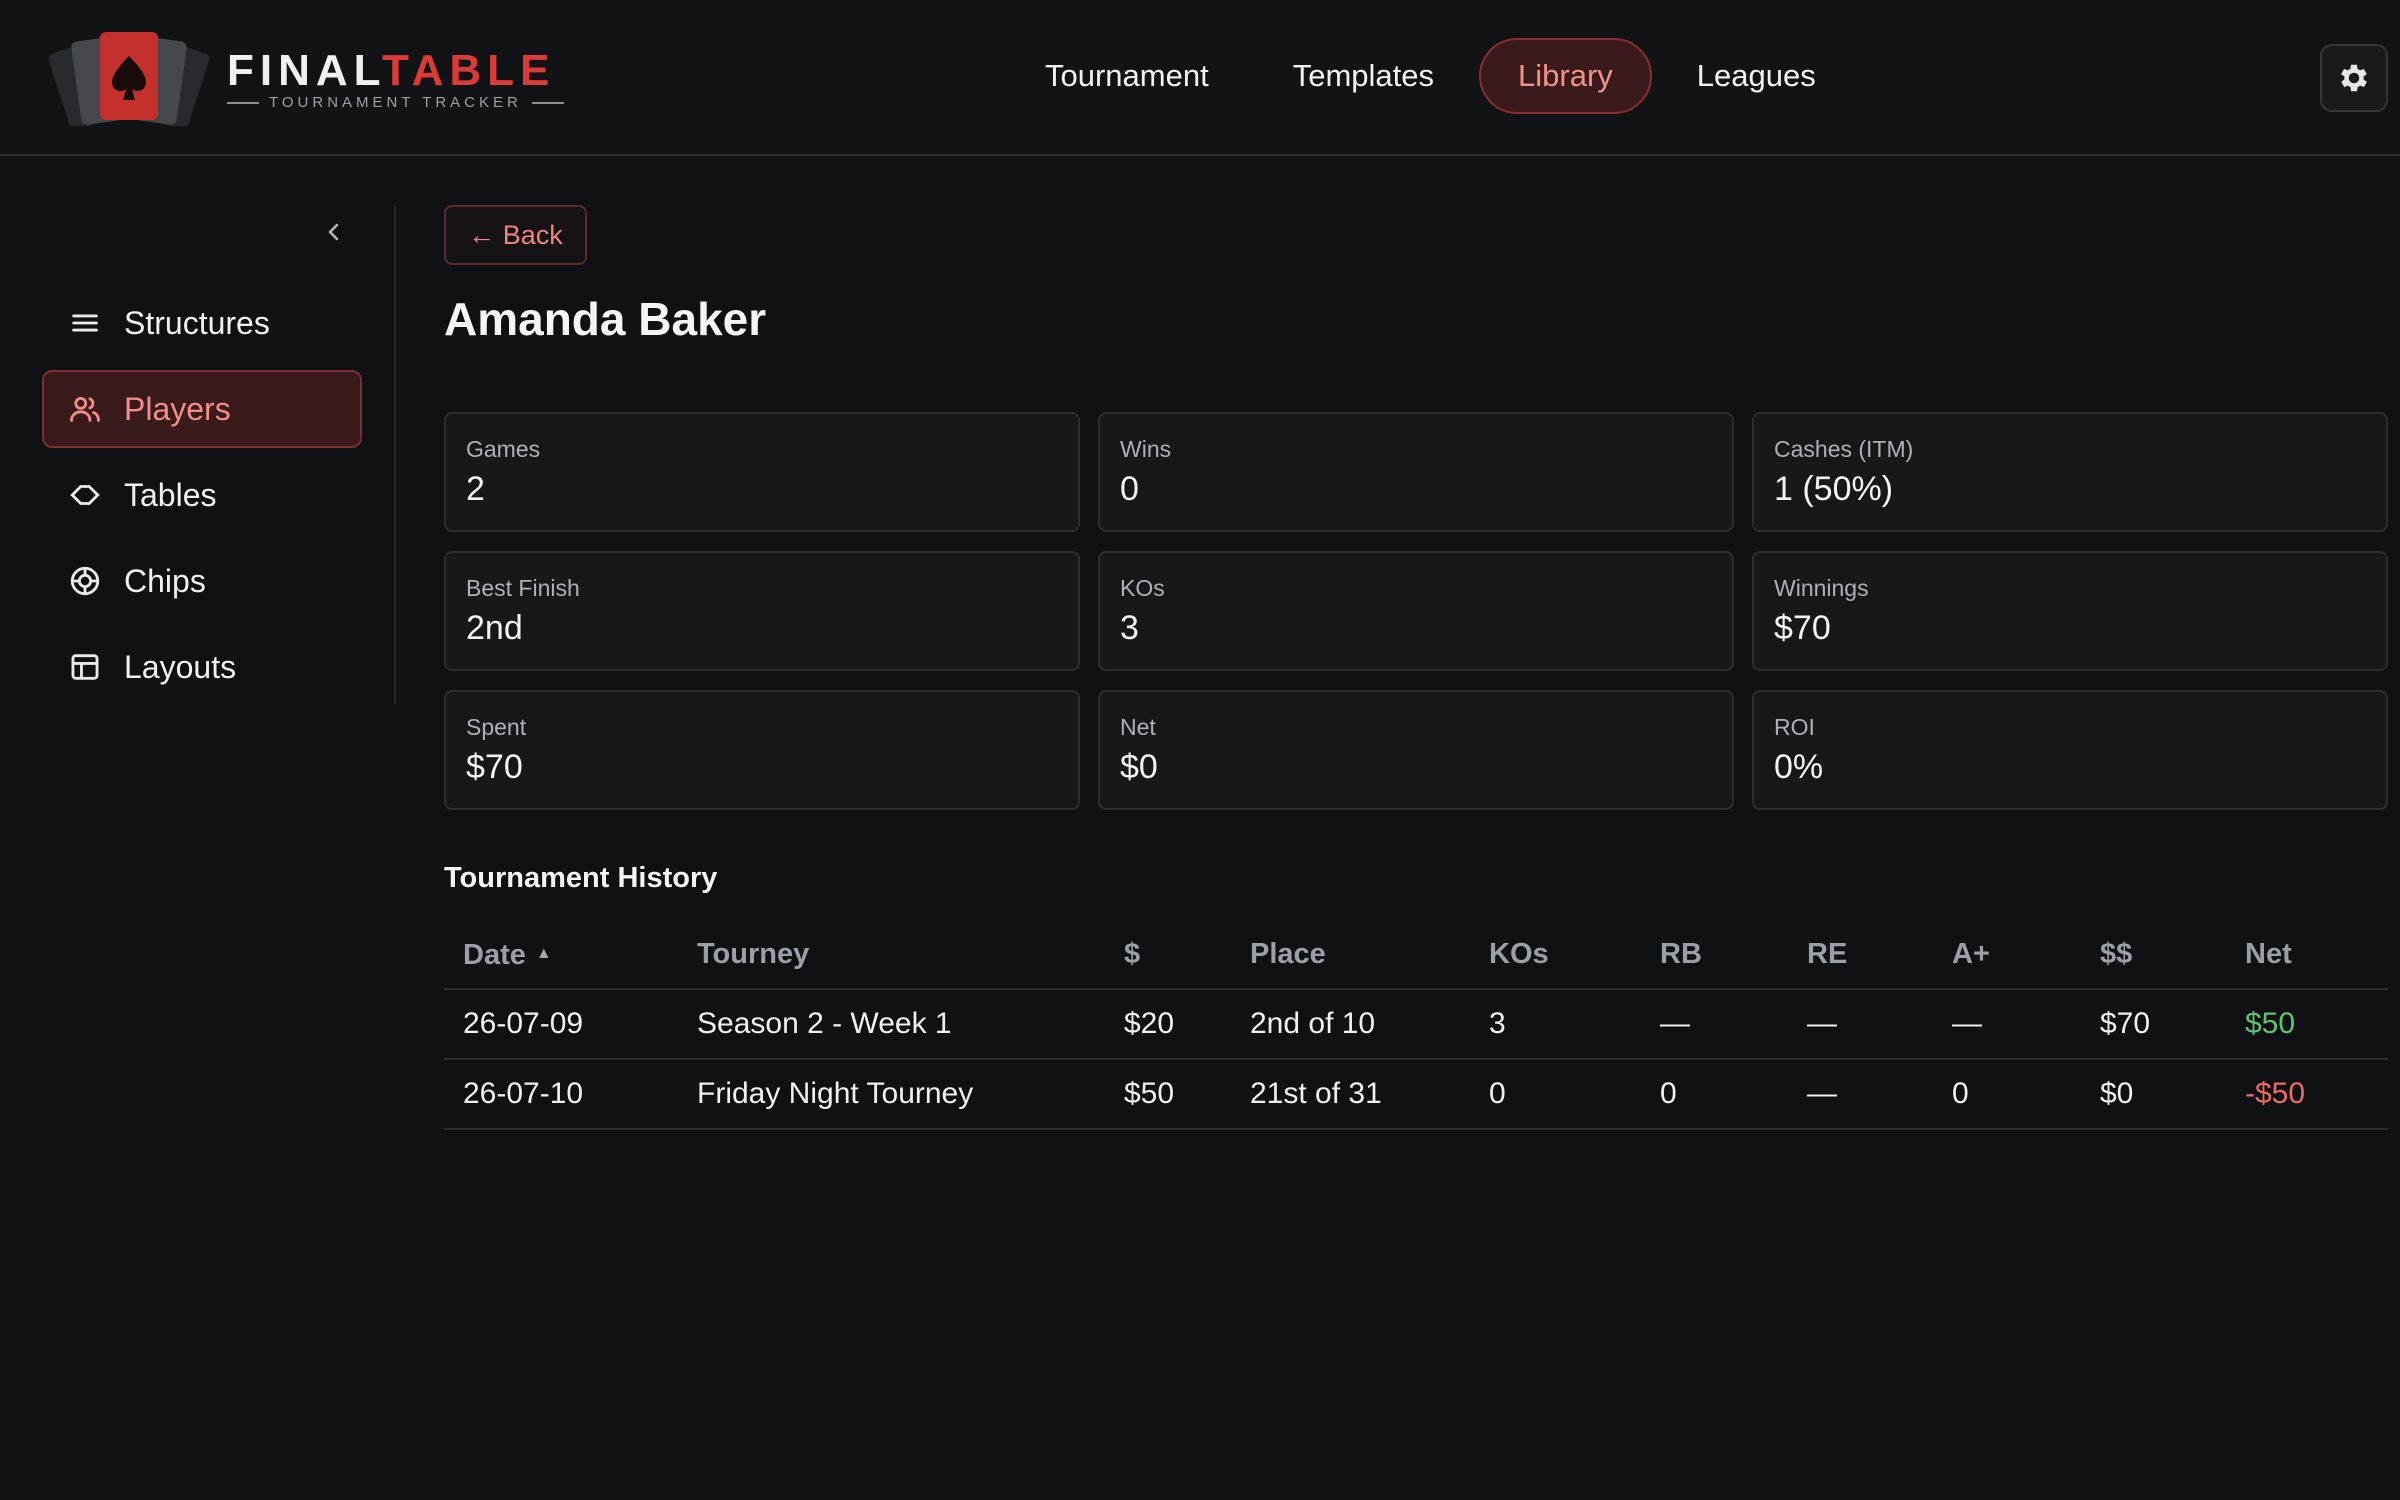 Image resolution: width=2400 pixels, height=1500 pixels. What do you see at coordinates (762, 611) in the screenshot?
I see `stat-card-best-finish: Best Finish 2nd` at bounding box center [762, 611].